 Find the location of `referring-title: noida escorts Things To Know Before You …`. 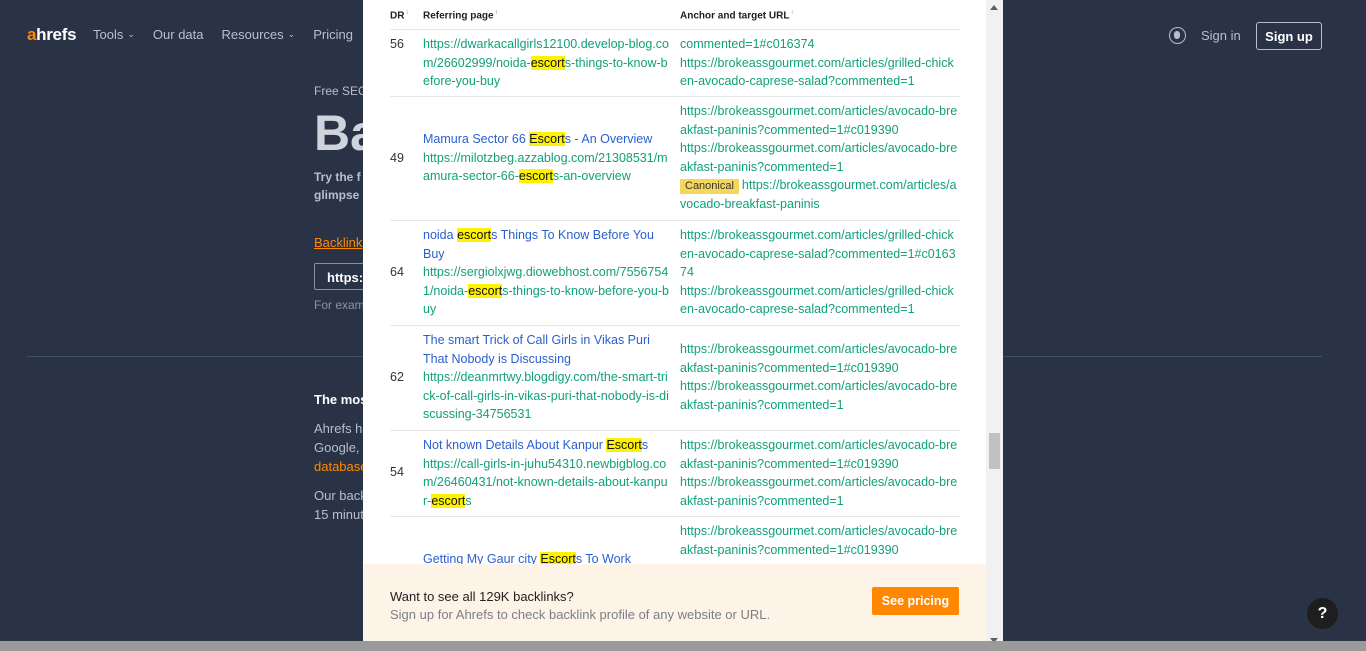

referring-title: noida escorts Things To Know Before You … is located at coordinates (546, 244).